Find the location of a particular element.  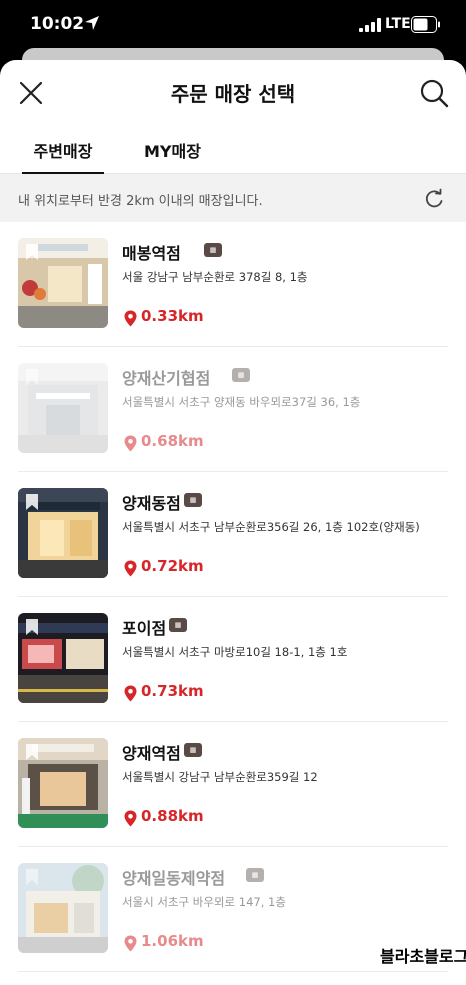

page-title: 주문 매장 선택 is located at coordinates (233, 94).